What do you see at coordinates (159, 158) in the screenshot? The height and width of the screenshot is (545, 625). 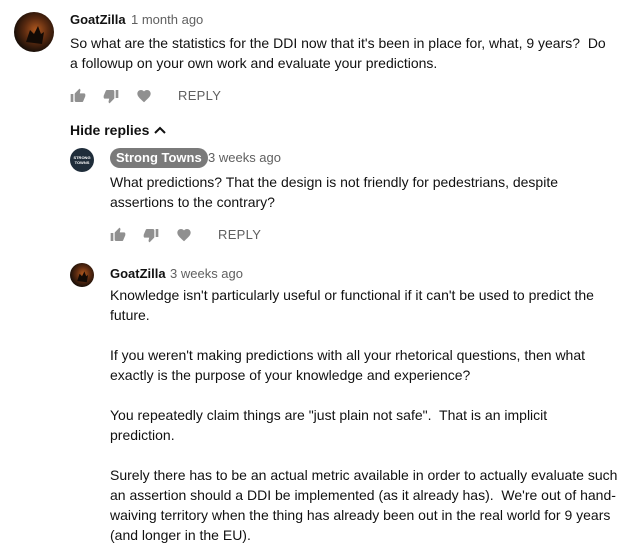 I see `author-badge: Strong Towns` at bounding box center [159, 158].